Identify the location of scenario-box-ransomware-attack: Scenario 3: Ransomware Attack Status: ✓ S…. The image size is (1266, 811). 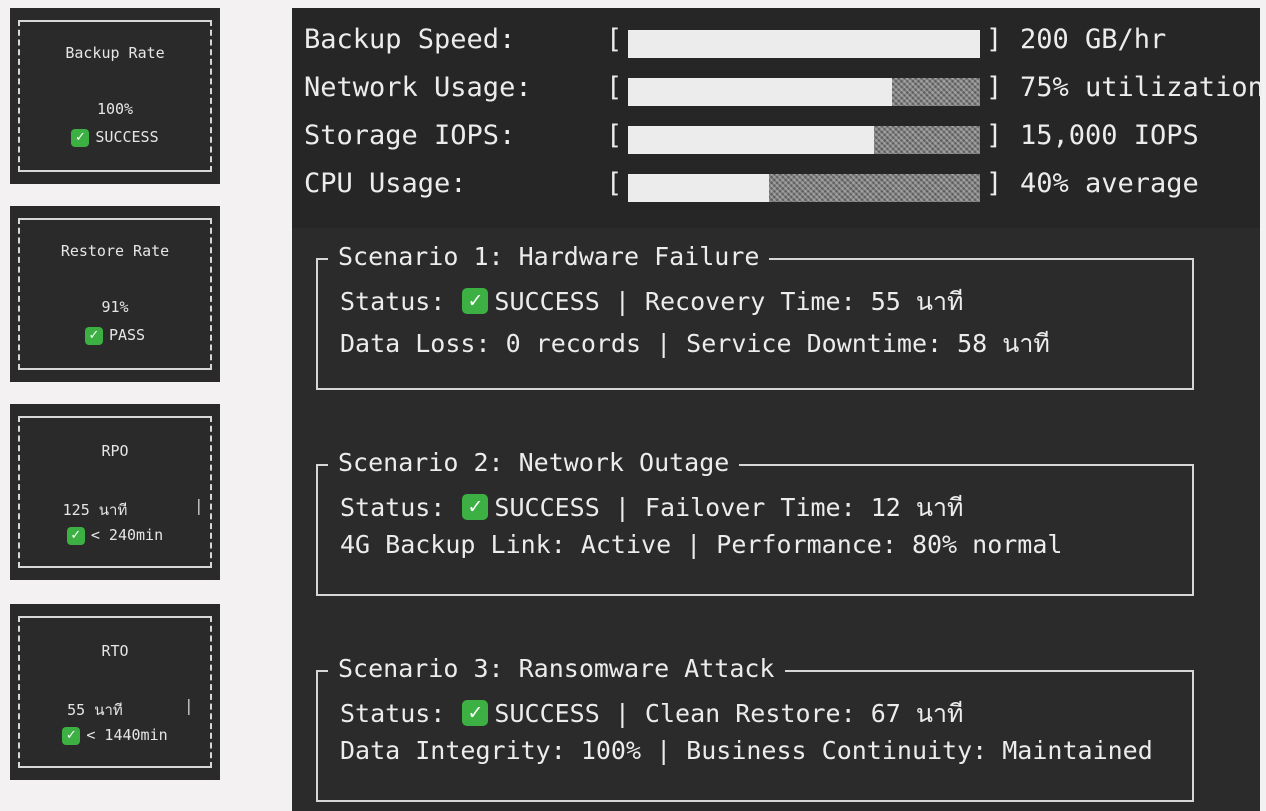
(754, 724).